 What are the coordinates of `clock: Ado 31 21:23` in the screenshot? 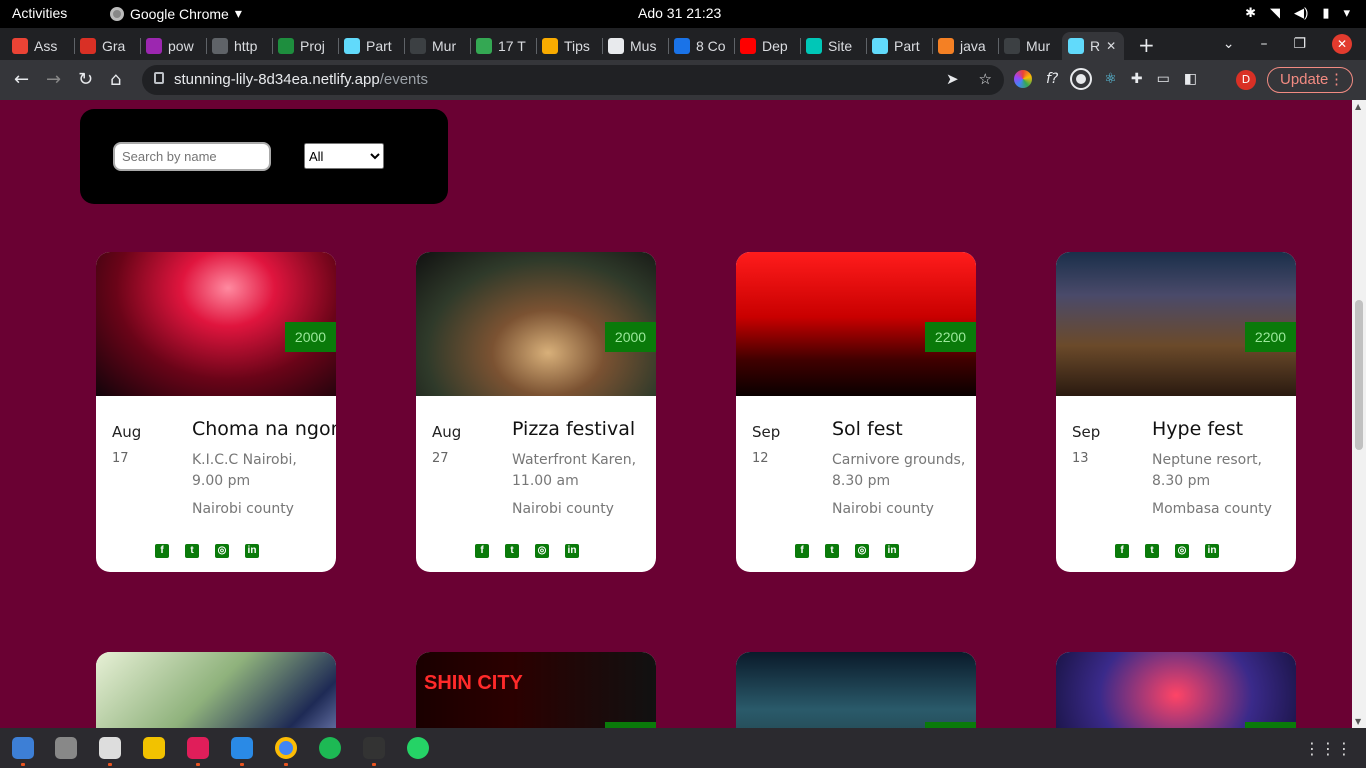 It's located at (679, 13).